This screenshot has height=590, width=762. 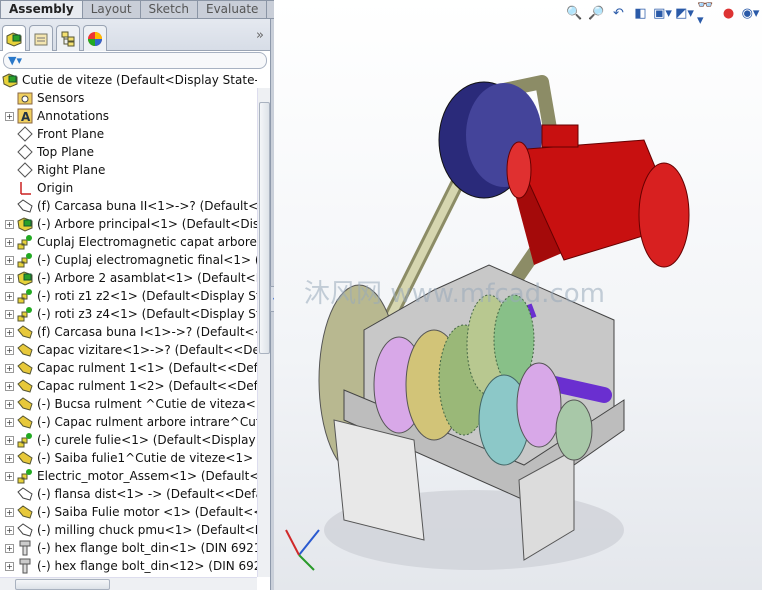 What do you see at coordinates (25, 494) in the screenshot?
I see `part-outline-icon` at bounding box center [25, 494].